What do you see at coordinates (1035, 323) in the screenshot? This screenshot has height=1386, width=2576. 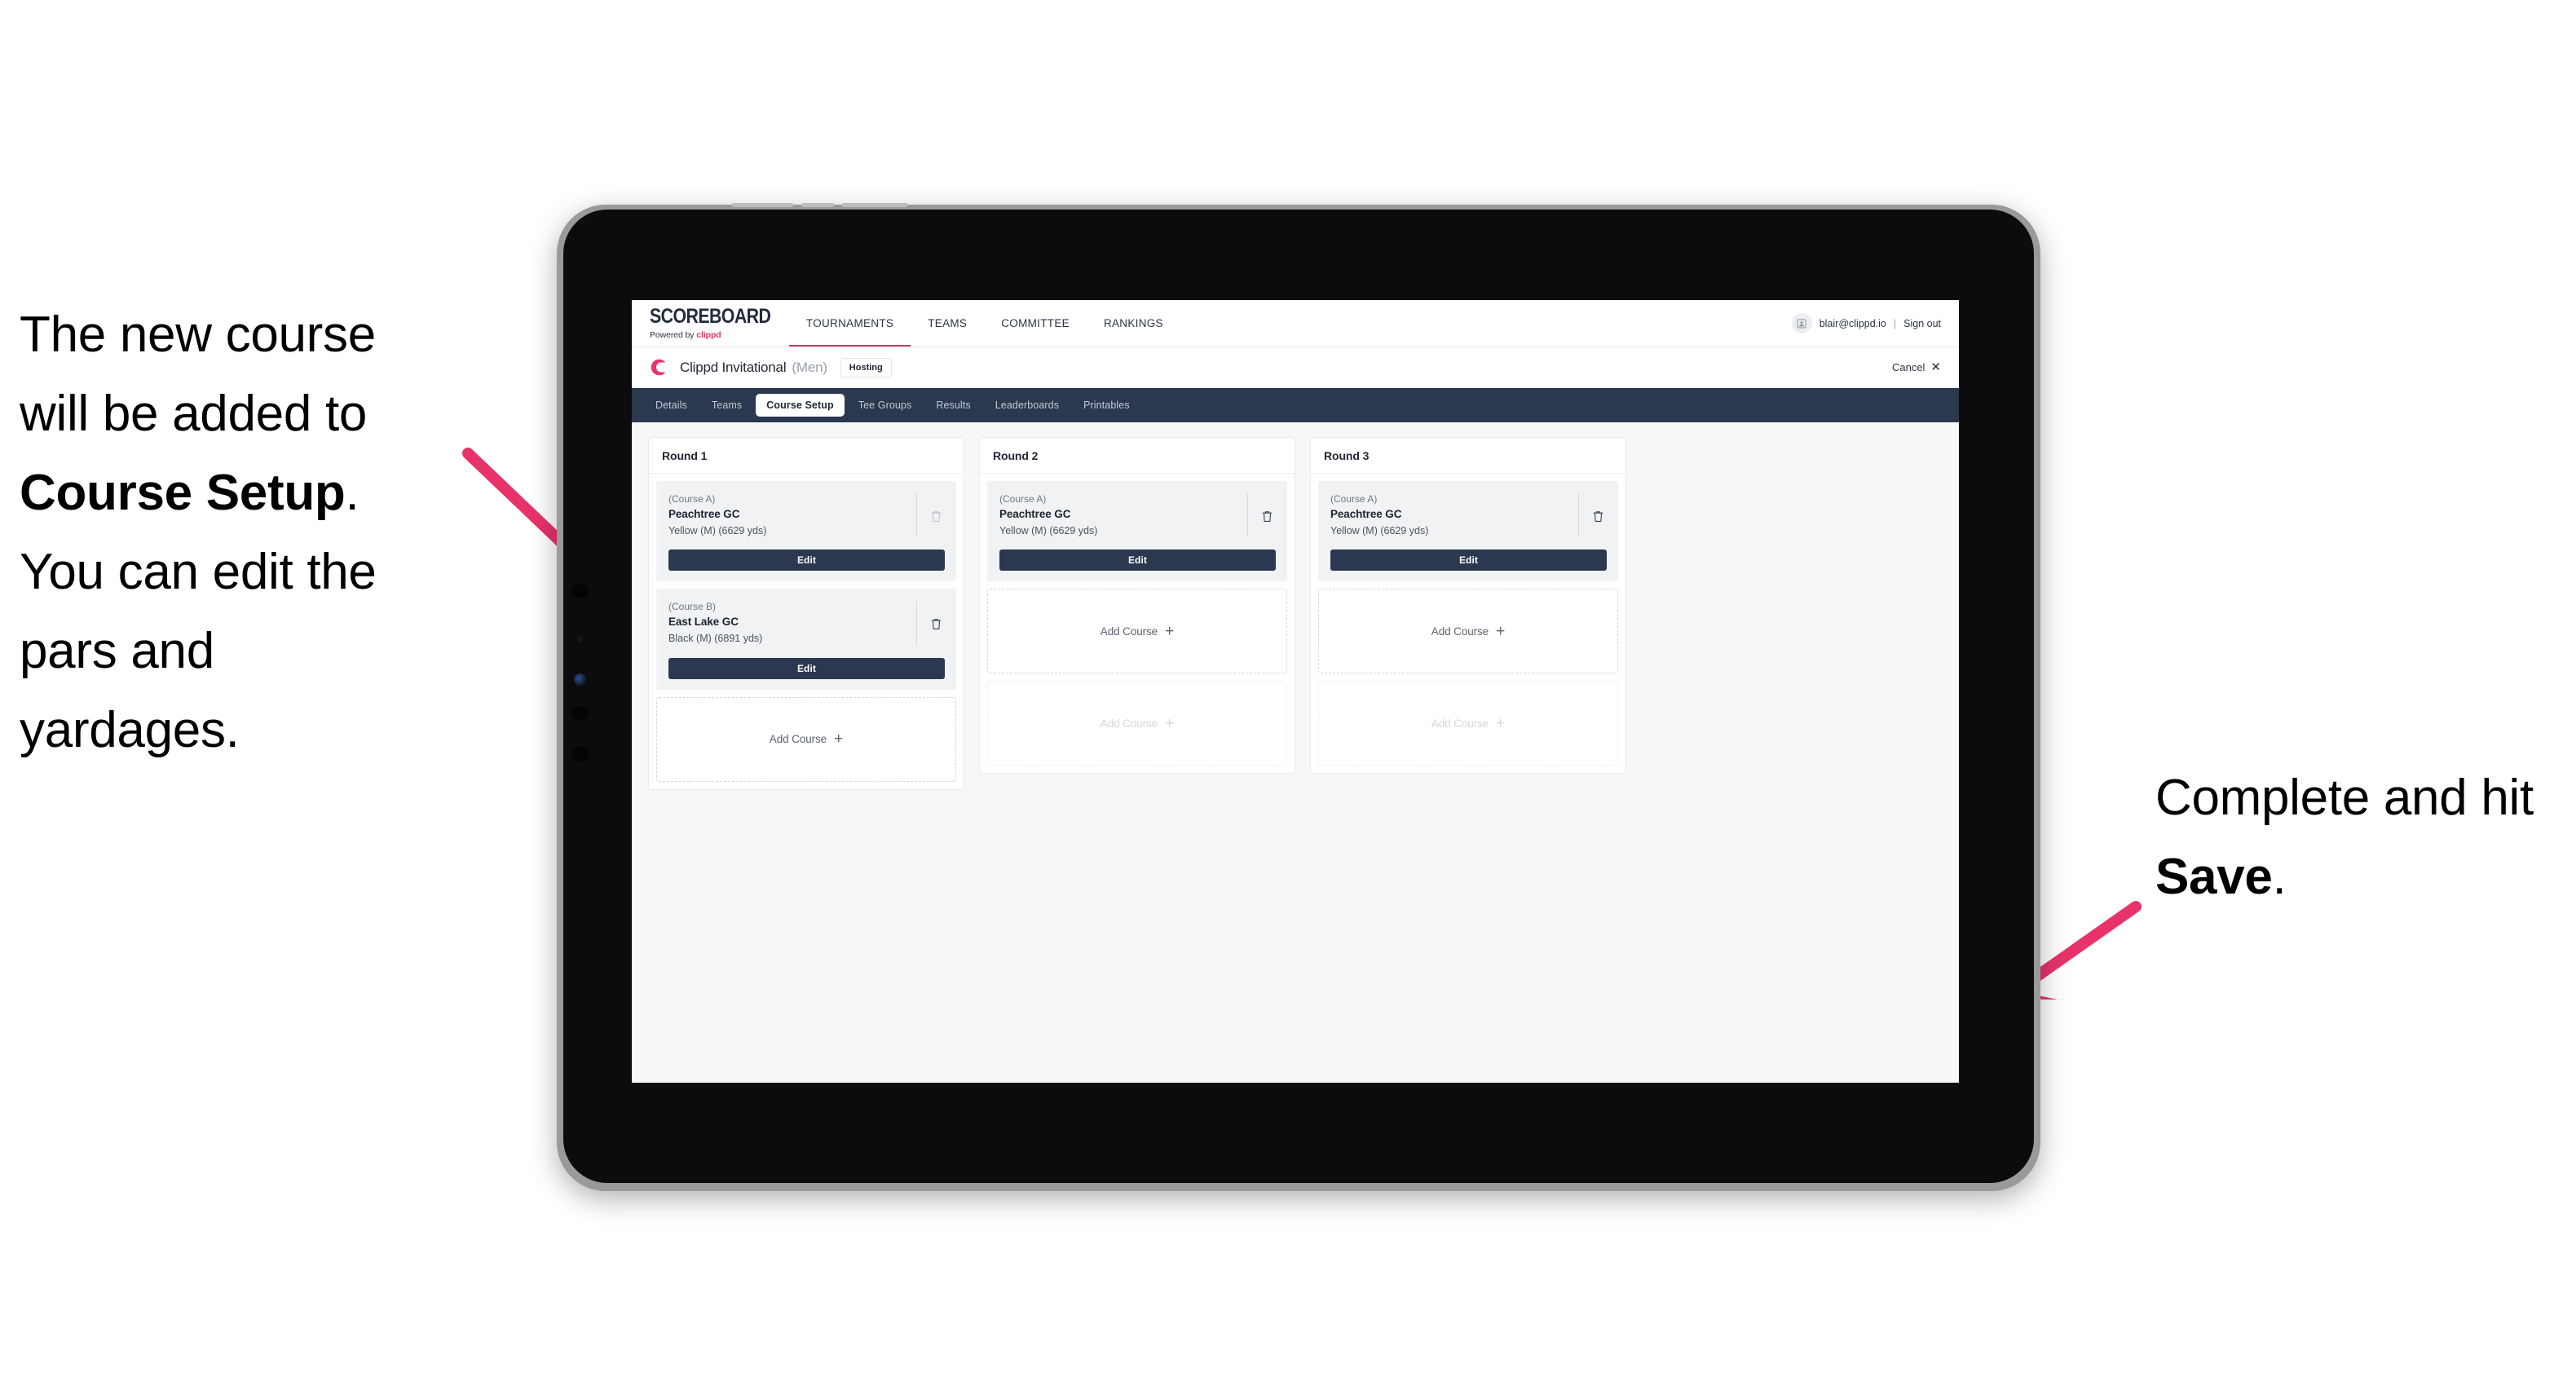 I see `nav-item-committee: COMMITTEE` at bounding box center [1035, 323].